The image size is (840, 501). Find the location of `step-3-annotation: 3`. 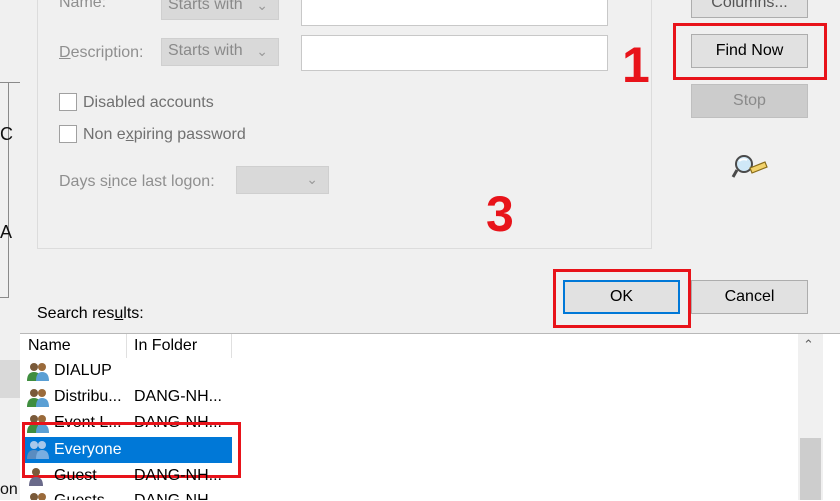

step-3-annotation: 3 is located at coordinates (500, 214).